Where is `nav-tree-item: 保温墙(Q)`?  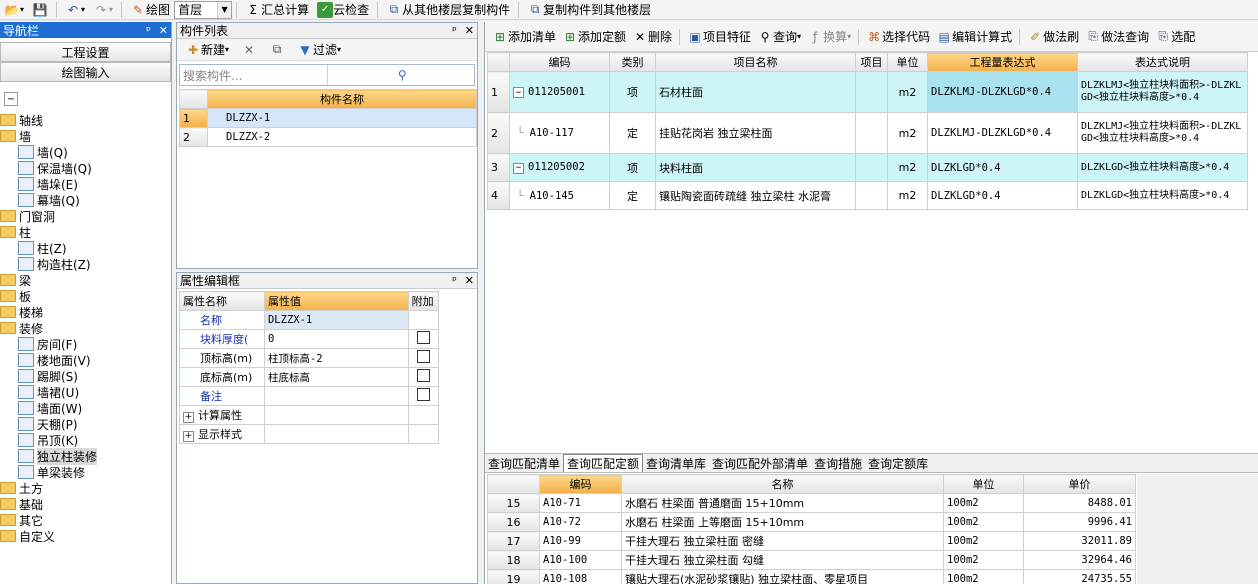 nav-tree-item: 保温墙(Q) is located at coordinates (85, 168).